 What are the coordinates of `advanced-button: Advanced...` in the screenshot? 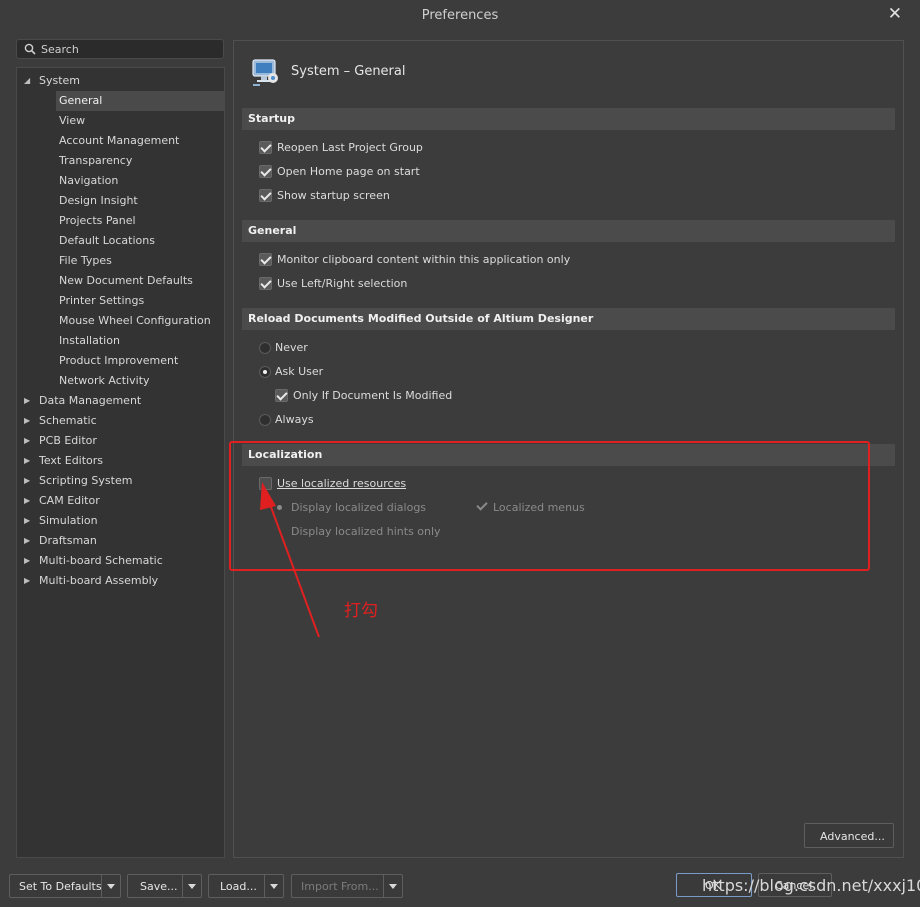 It's located at (849, 835).